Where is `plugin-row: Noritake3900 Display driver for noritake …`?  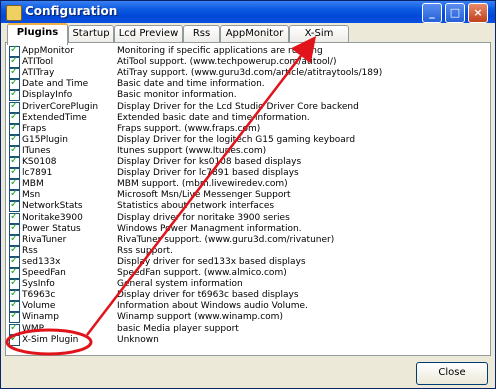
plugin-row: Noritake3900 Display driver for noritake … is located at coordinates (246, 217).